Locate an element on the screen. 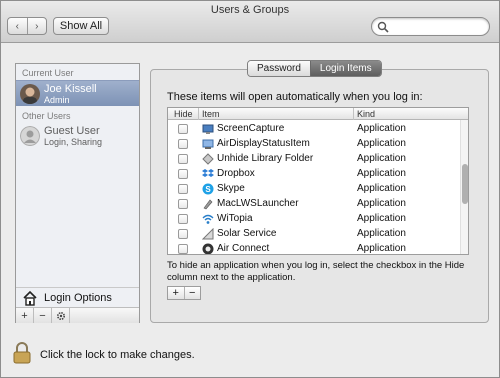  action-menu-button is located at coordinates (61, 315).